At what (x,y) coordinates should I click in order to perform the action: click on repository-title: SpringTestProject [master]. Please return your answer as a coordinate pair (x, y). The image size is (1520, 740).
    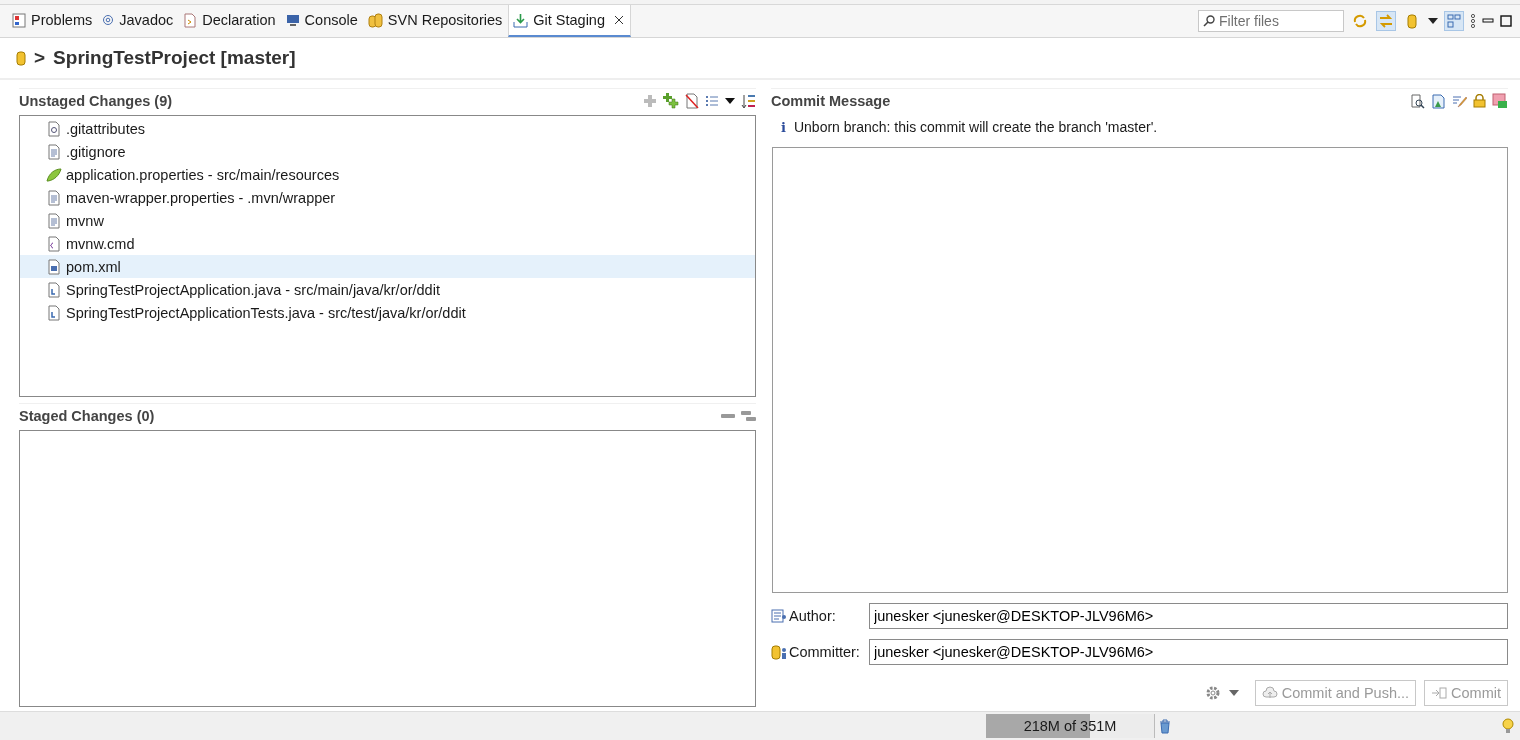
    Looking at the image, I should click on (174, 58).